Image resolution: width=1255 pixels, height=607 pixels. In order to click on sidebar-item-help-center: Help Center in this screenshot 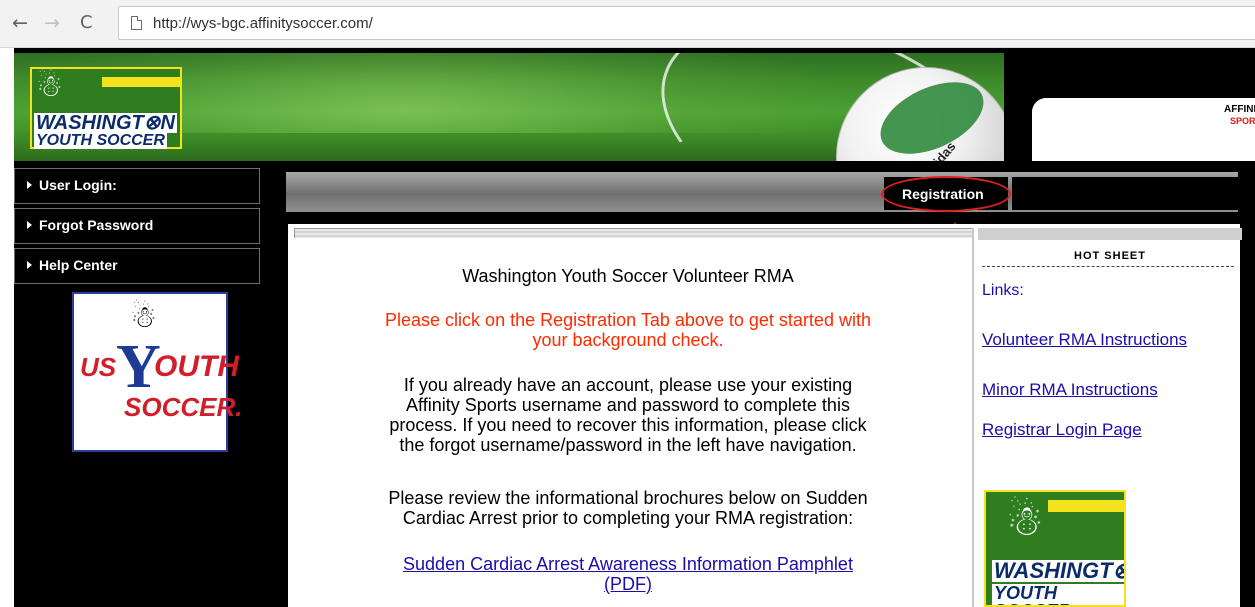, I will do `click(137, 266)`.